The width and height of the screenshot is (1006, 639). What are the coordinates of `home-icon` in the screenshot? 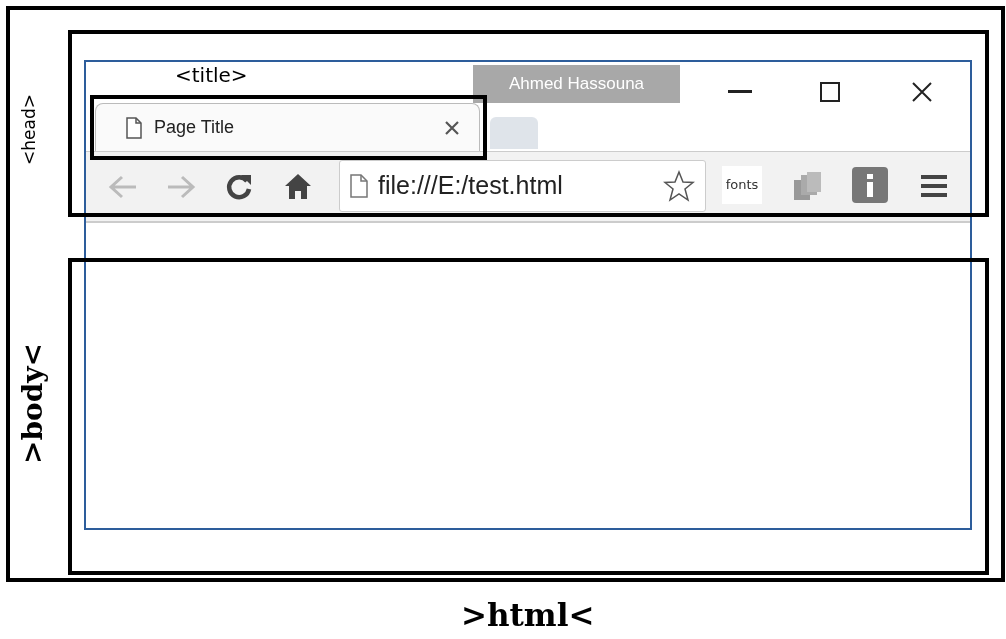 It's located at (298, 186).